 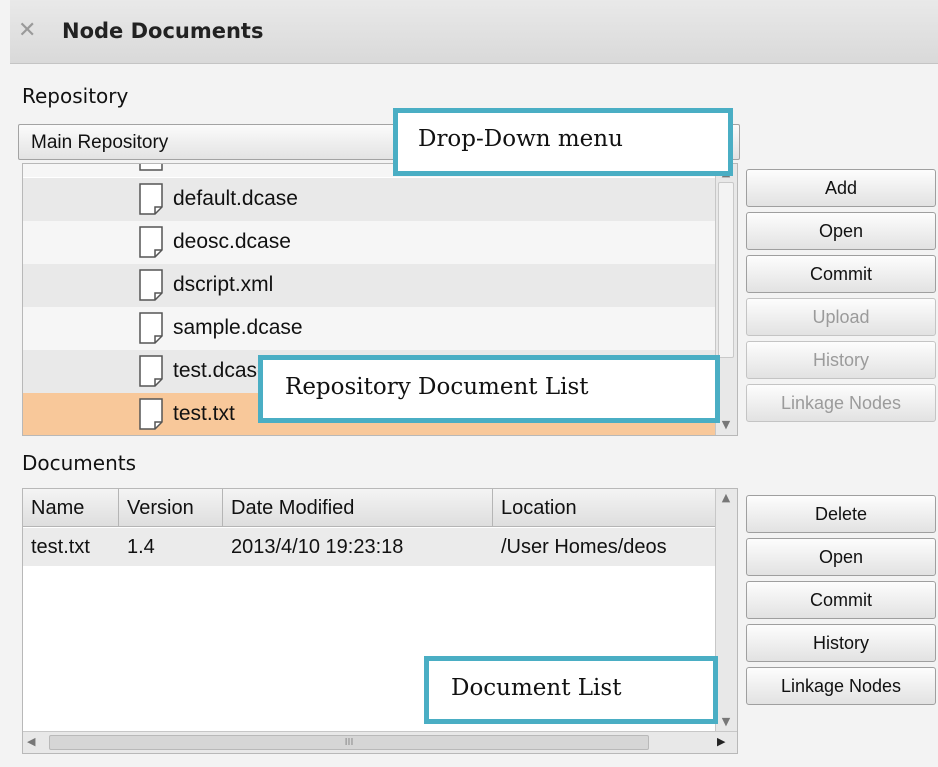 I want to click on repository-dropdown-value: Main Repository, so click(x=100, y=142).